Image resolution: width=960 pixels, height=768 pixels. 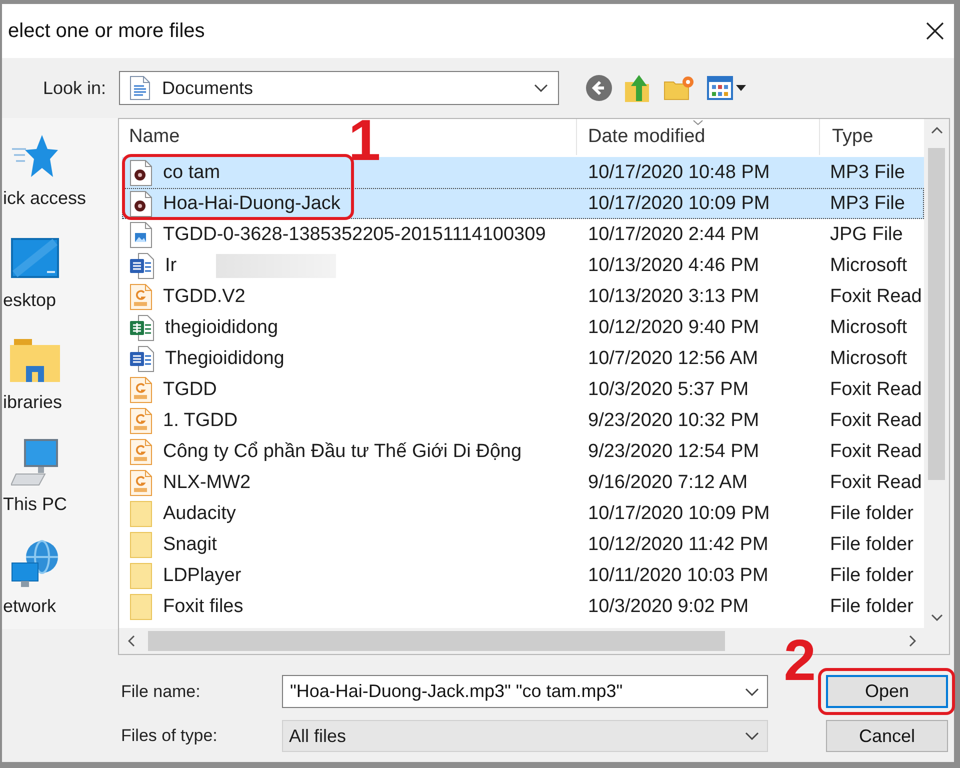 What do you see at coordinates (678, 544) in the screenshot?
I see `modified-date: 10/12/2020 11:42 PM` at bounding box center [678, 544].